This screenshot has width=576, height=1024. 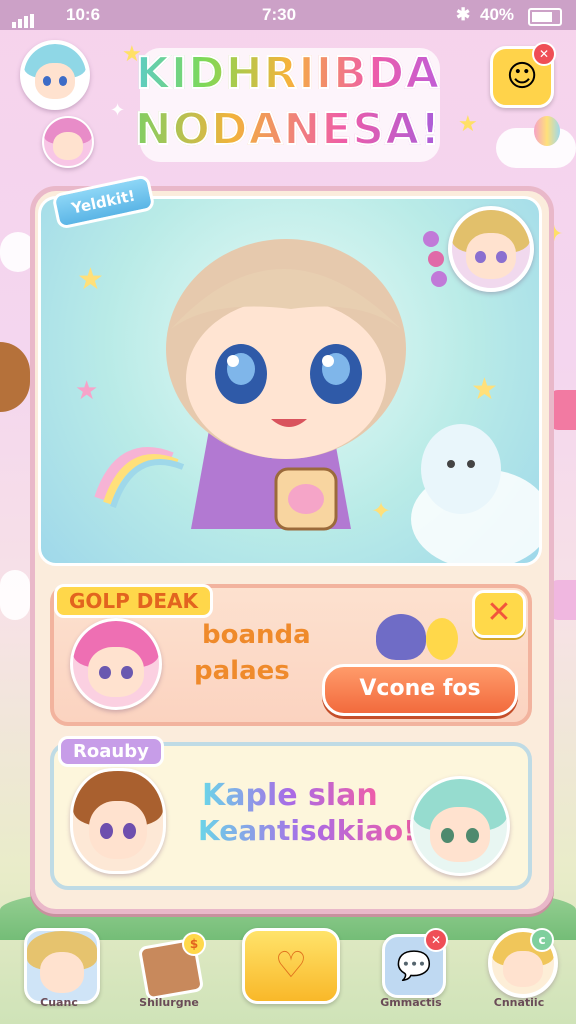 What do you see at coordinates (497, 14) in the screenshot?
I see `status-battery-pct: 40%` at bounding box center [497, 14].